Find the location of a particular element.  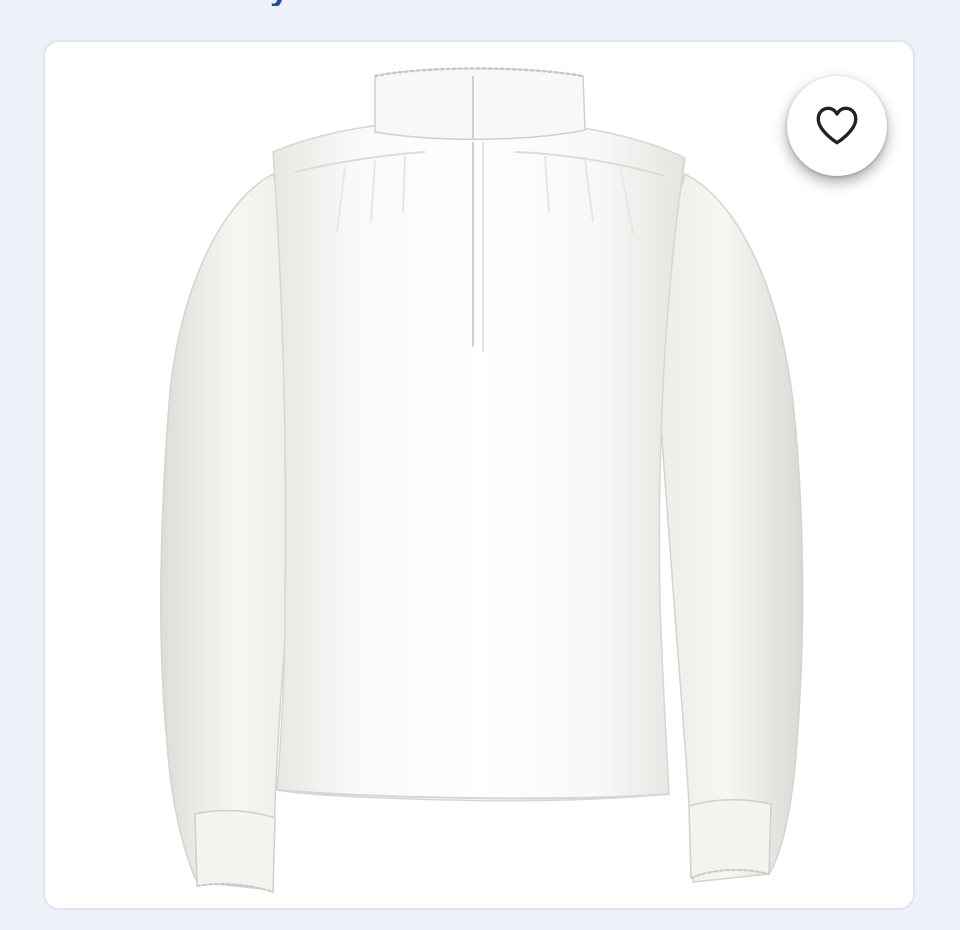

favorite-button is located at coordinates (837, 126).